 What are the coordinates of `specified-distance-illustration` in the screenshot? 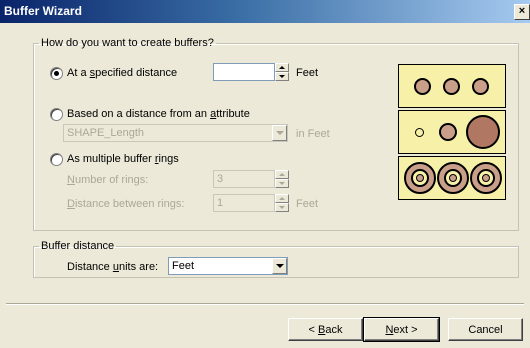 It's located at (452, 86).